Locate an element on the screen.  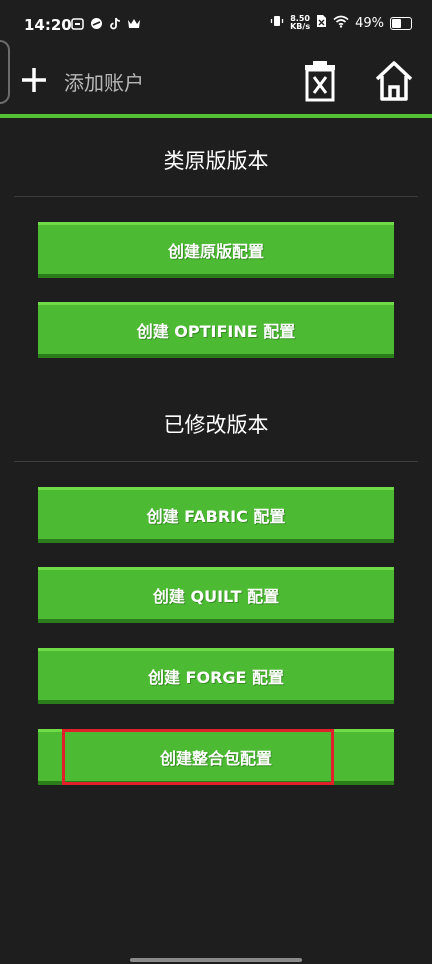
no-sim-icon is located at coordinates (321, 23).